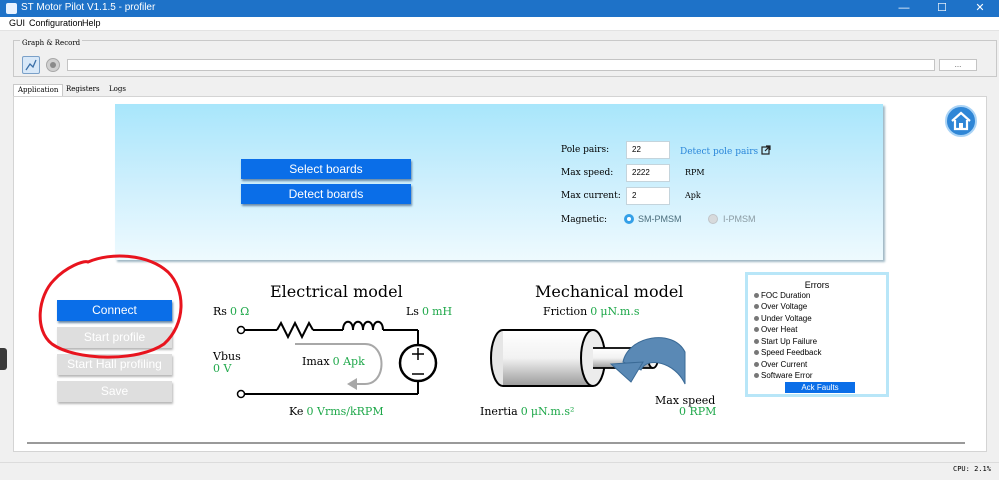 This screenshot has height=480, width=999. What do you see at coordinates (53, 65) in the screenshot?
I see `record-button` at bounding box center [53, 65].